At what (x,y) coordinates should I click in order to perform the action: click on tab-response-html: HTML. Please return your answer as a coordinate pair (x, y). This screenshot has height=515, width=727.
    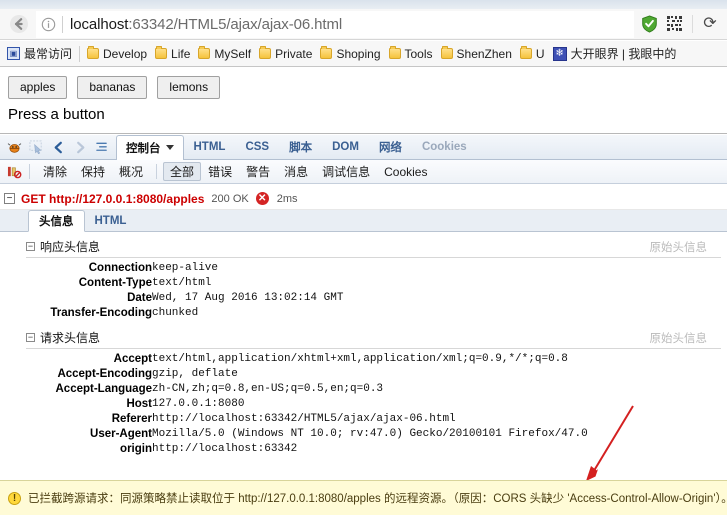
    Looking at the image, I should click on (111, 220).